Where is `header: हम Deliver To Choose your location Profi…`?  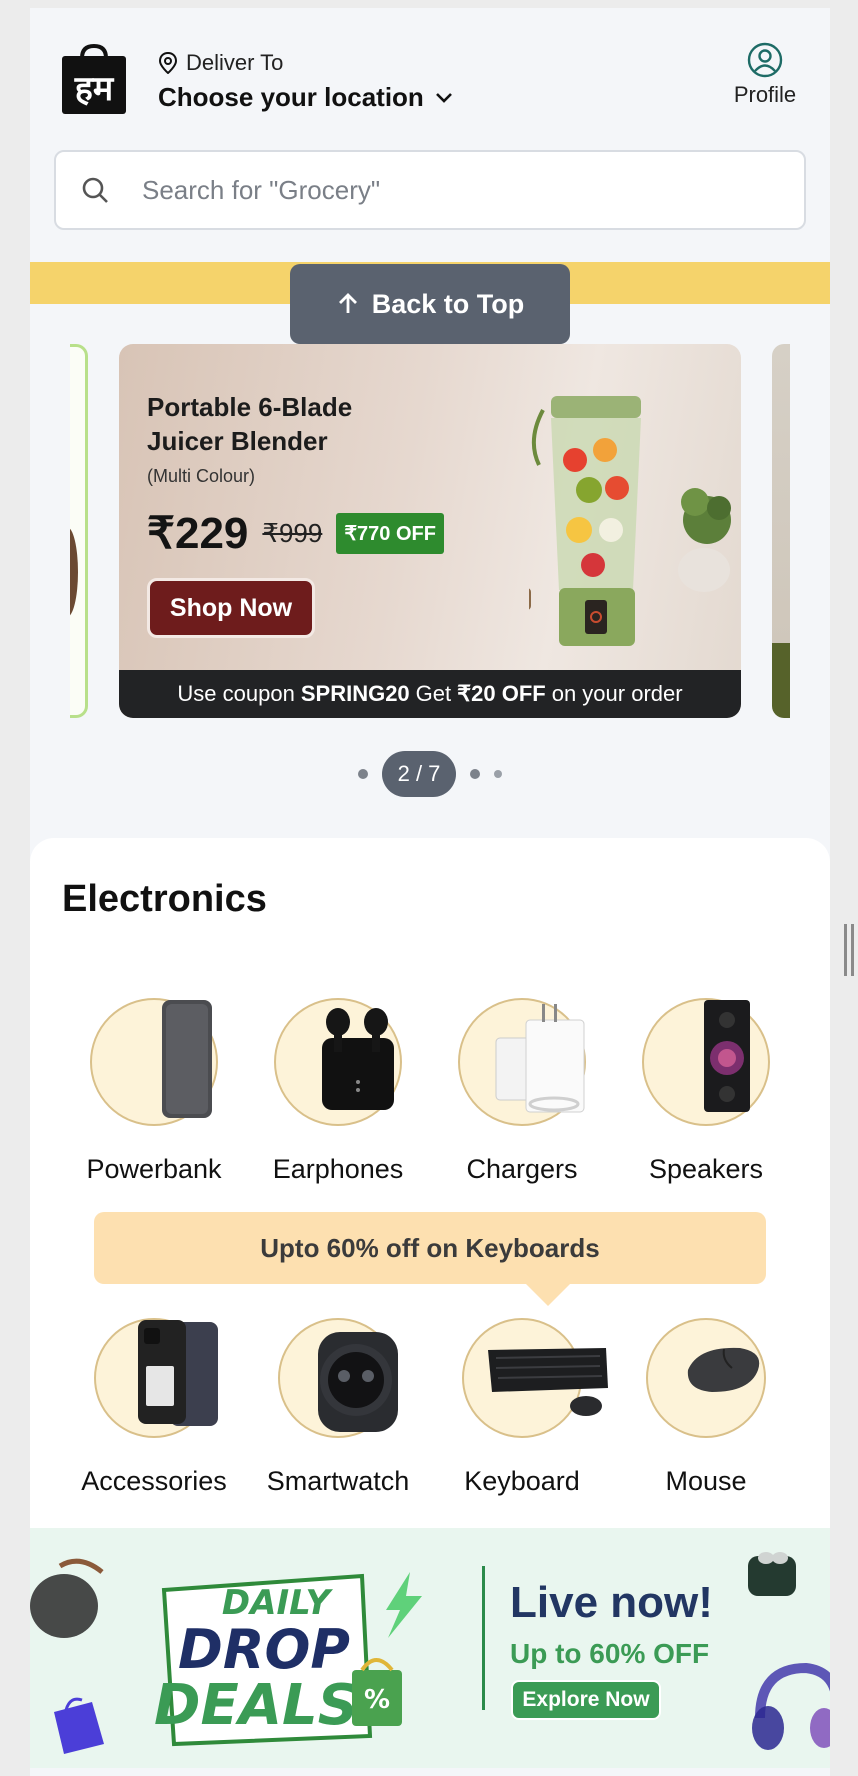 header: हम Deliver To Choose your location Profi… is located at coordinates (430, 119).